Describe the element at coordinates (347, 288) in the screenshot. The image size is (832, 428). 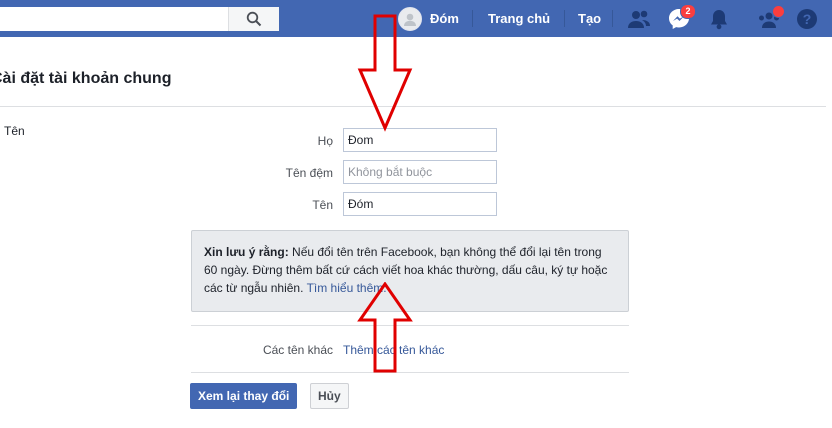
I see `learn-more-link: Tìm hiểu thêm.` at that location.